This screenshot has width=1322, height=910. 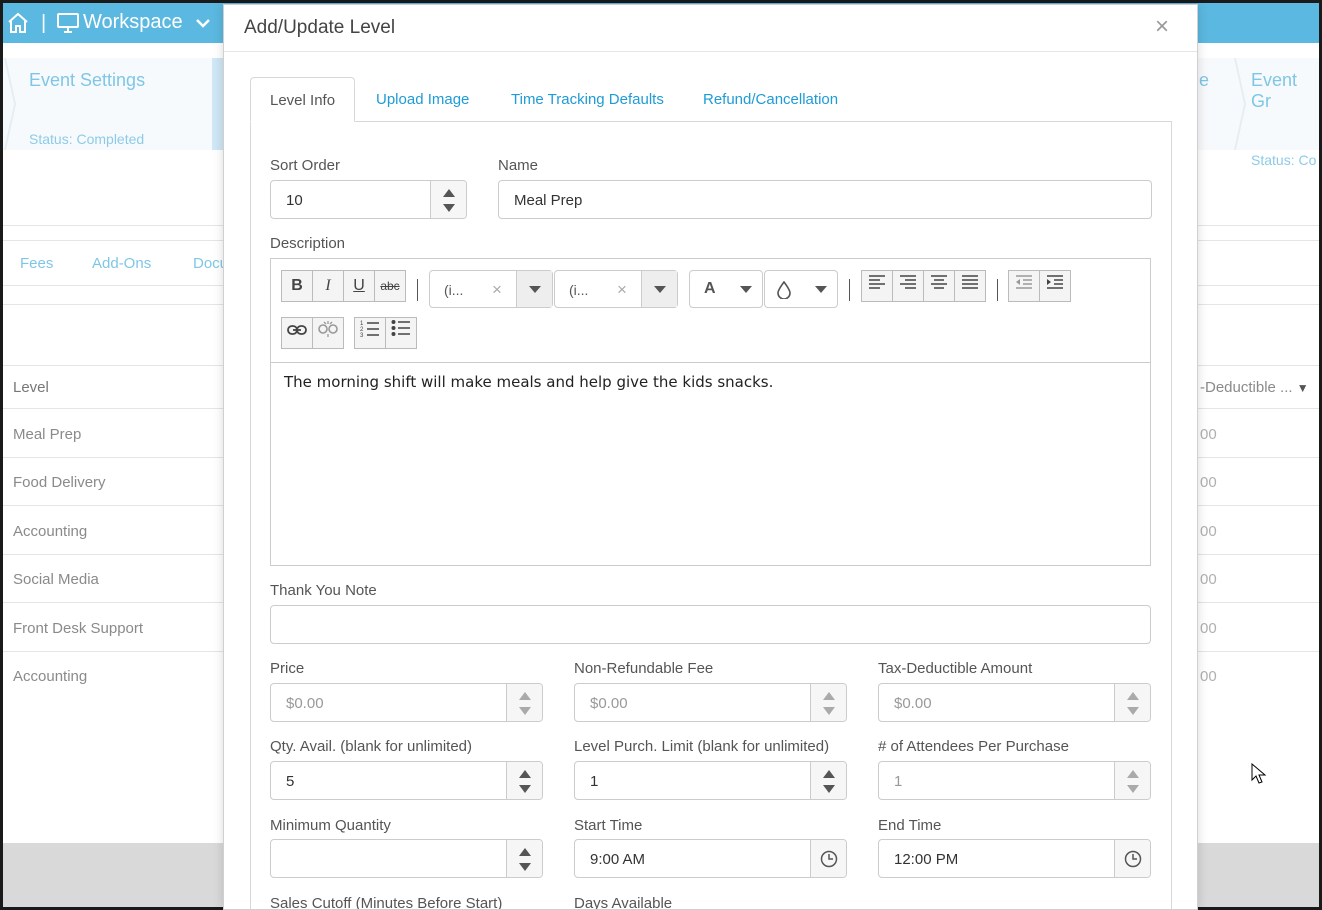 What do you see at coordinates (87, 108) in the screenshot?
I see `wizard-step-event-settings: Event Settings Status: Completed` at bounding box center [87, 108].